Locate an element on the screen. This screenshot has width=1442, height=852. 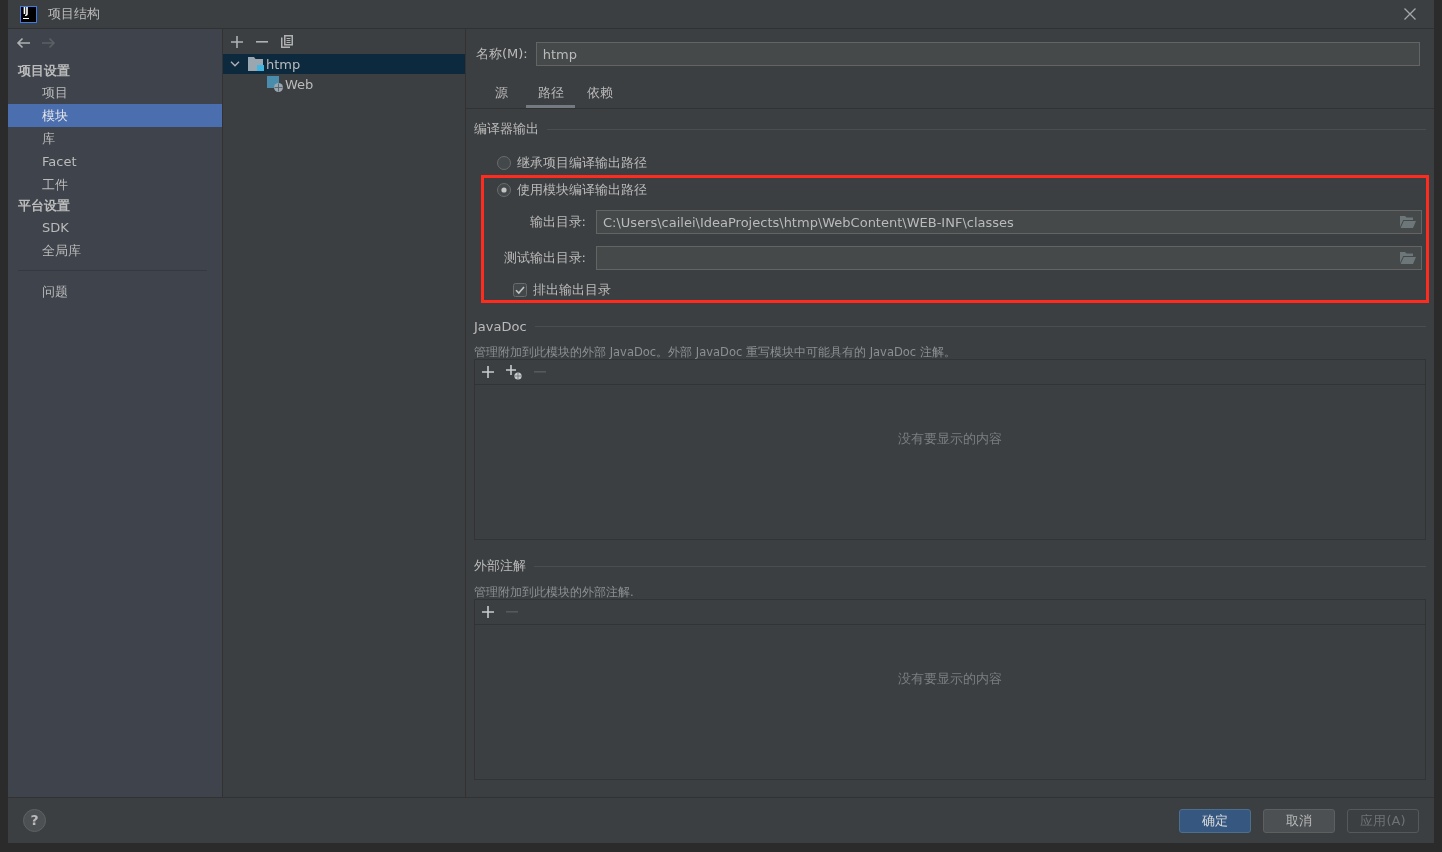
copy-icon is located at coordinates (287, 41).